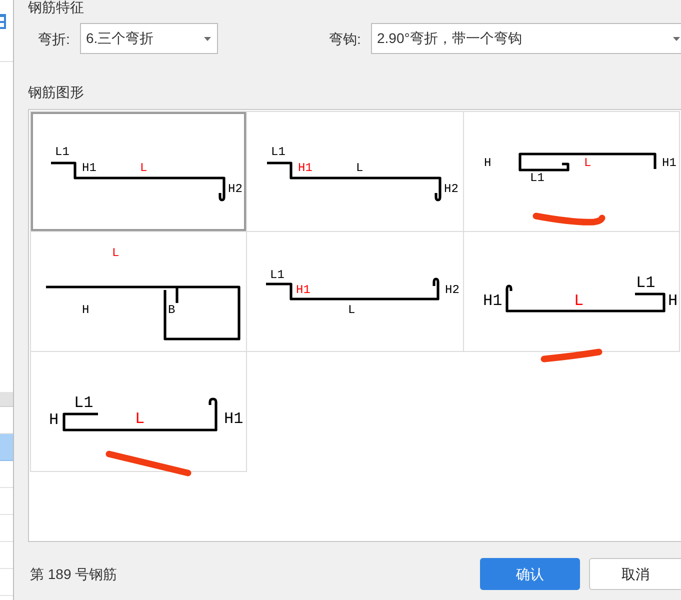 The width and height of the screenshot is (681, 600). What do you see at coordinates (56, 92) in the screenshot?
I see `section-title: 钢筋图形` at bounding box center [56, 92].